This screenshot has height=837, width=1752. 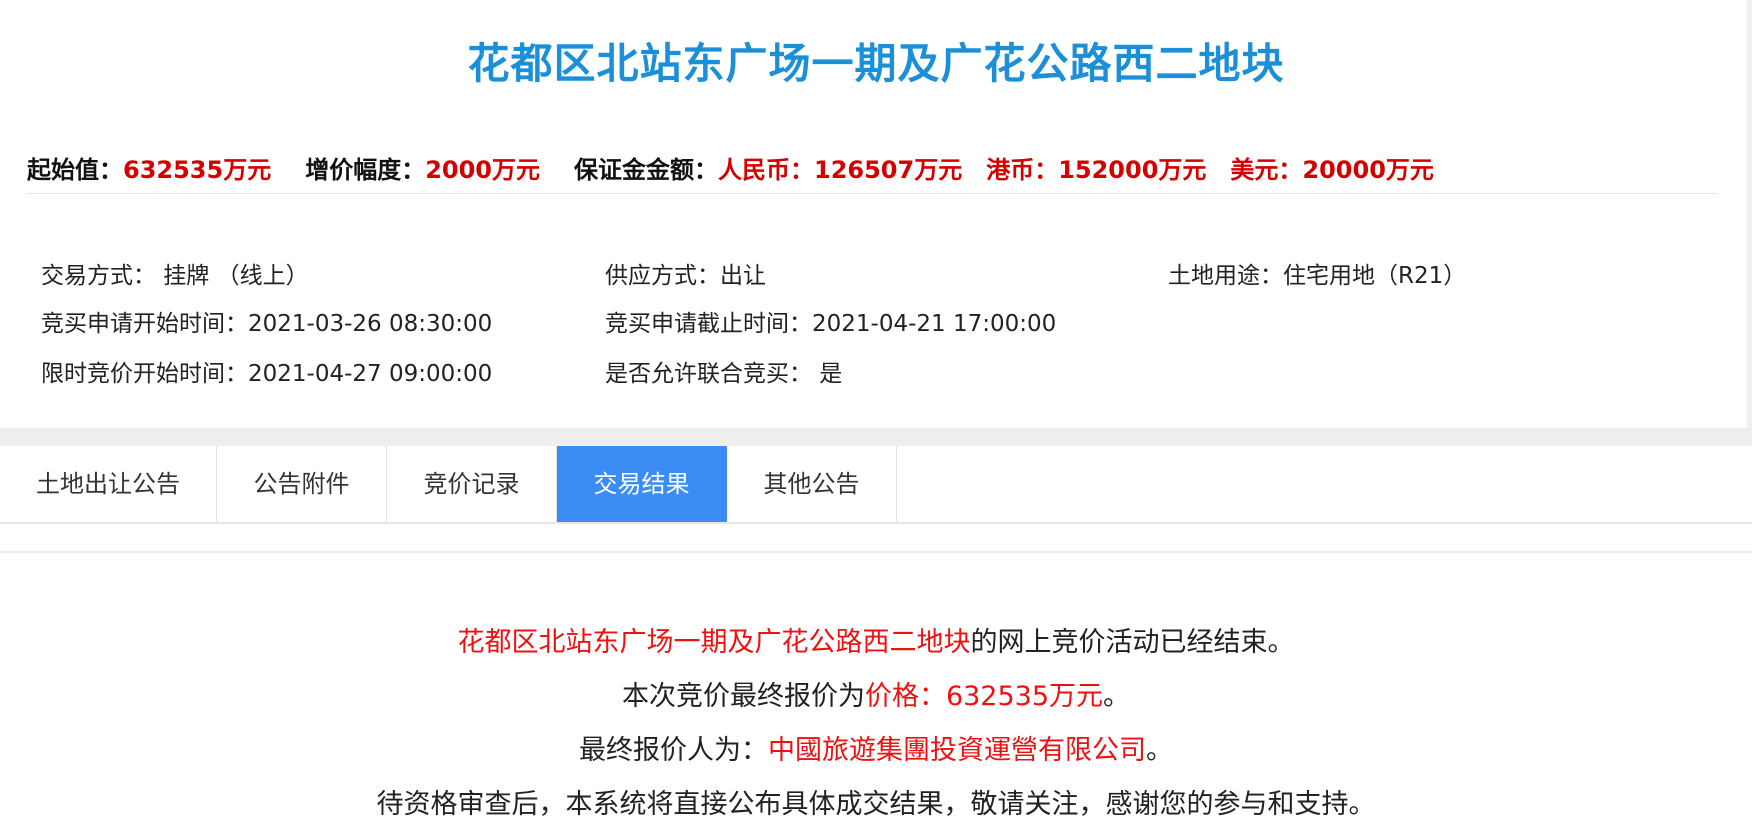 What do you see at coordinates (673, 750) in the screenshot?
I see `result-line-3-prefix: 最终报价人为：` at bounding box center [673, 750].